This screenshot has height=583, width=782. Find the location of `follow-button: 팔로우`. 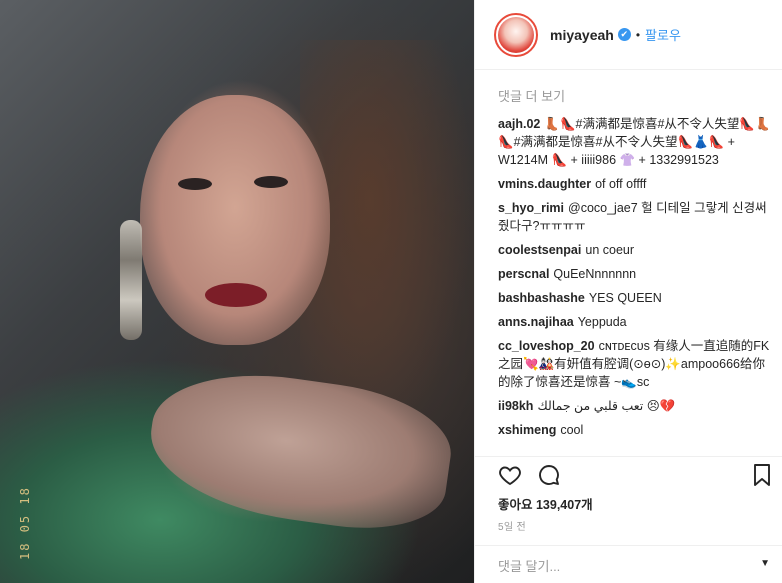

follow-button: 팔로우 is located at coordinates (663, 34).